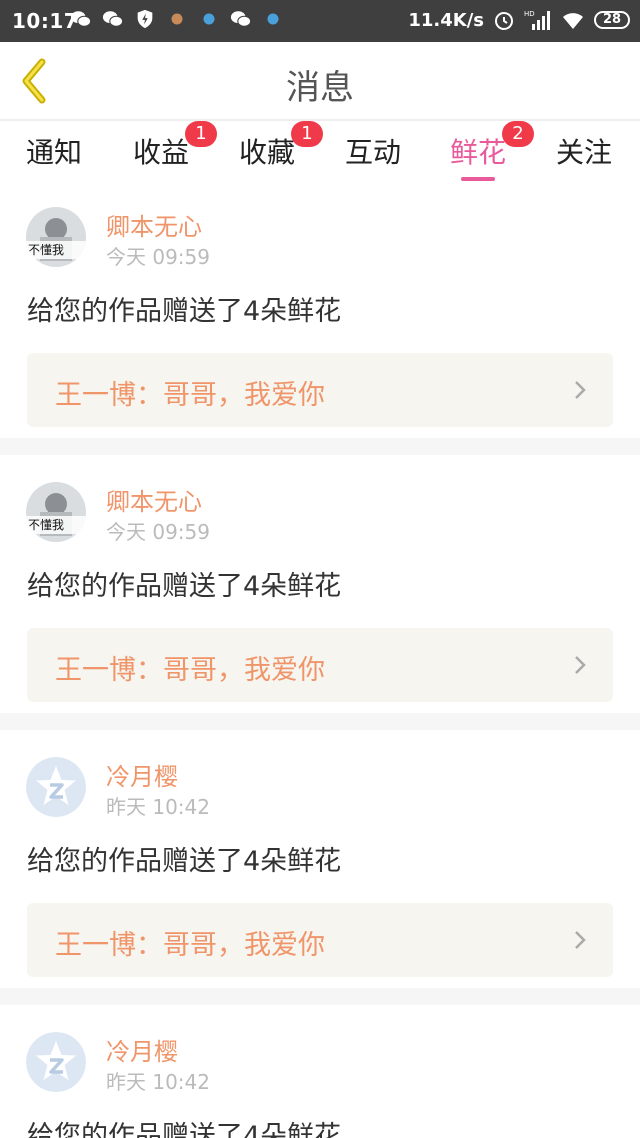 This screenshot has height=1138, width=640. I want to click on tab-notify: 通知, so click(54, 154).